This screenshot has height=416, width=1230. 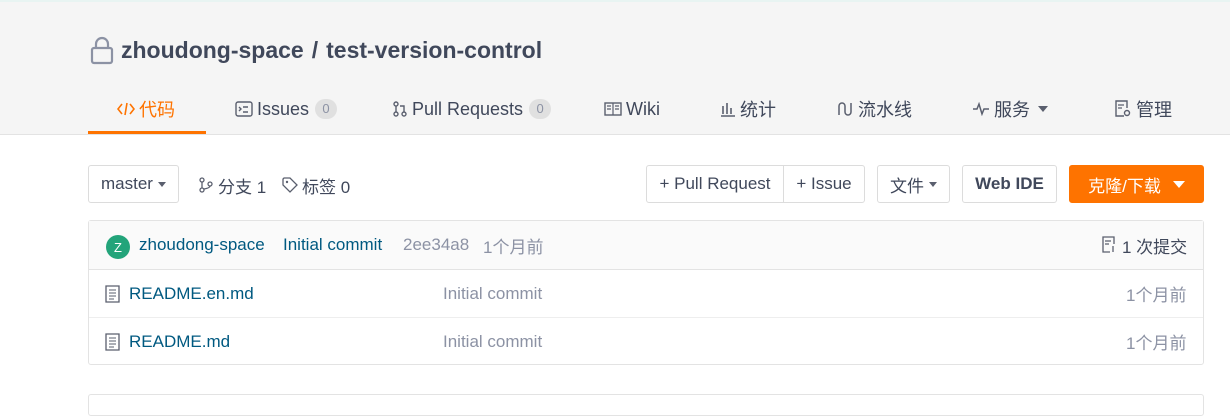 What do you see at coordinates (127, 183) in the screenshot?
I see `branch-name: master` at bounding box center [127, 183].